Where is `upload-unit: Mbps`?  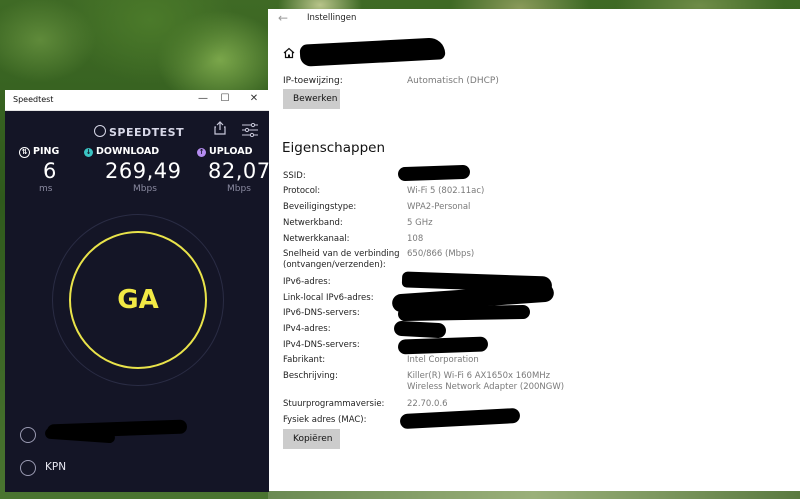
upload-unit: Mbps is located at coordinates (239, 189).